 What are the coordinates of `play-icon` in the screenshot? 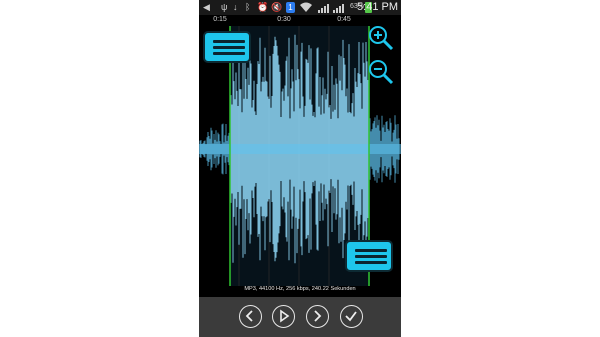 It's located at (285, 316).